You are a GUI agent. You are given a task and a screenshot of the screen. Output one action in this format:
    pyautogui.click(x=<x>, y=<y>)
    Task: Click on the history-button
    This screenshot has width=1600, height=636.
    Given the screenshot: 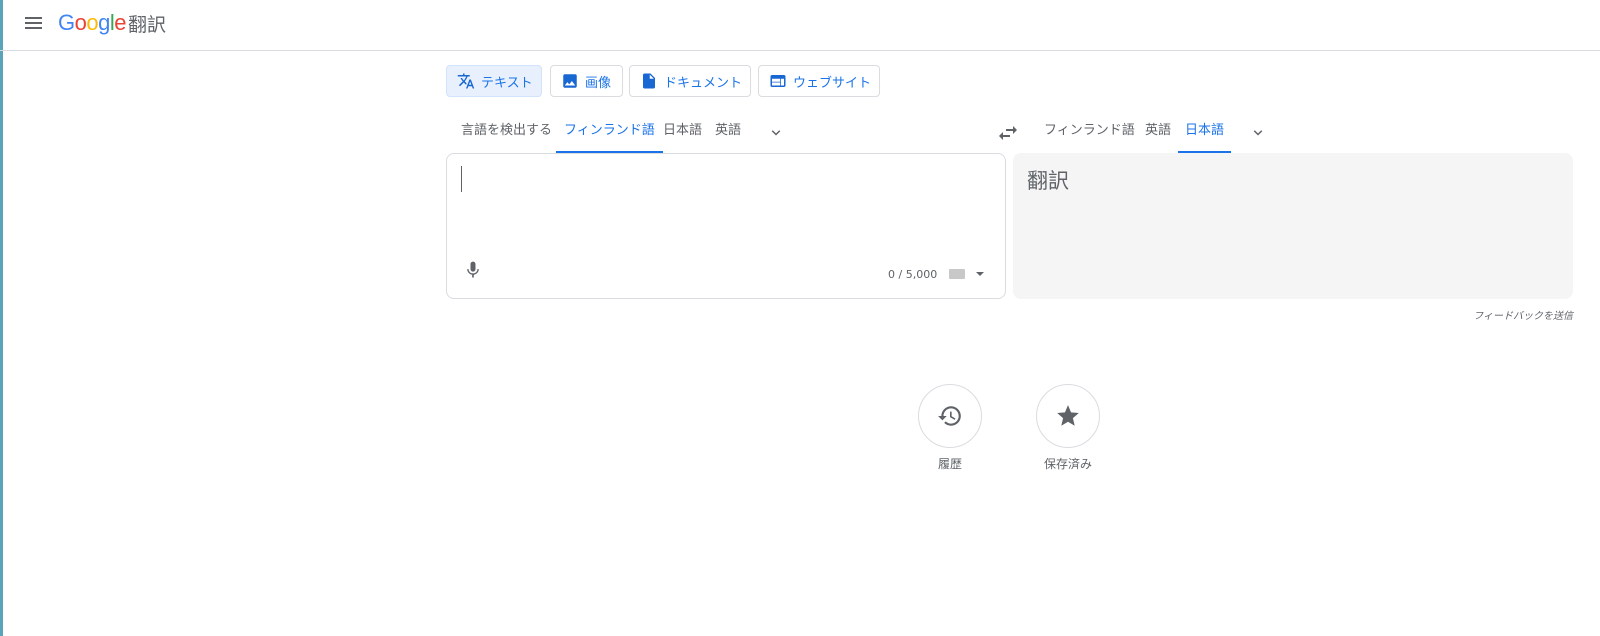 What is the action you would take?
    pyautogui.click(x=950, y=416)
    